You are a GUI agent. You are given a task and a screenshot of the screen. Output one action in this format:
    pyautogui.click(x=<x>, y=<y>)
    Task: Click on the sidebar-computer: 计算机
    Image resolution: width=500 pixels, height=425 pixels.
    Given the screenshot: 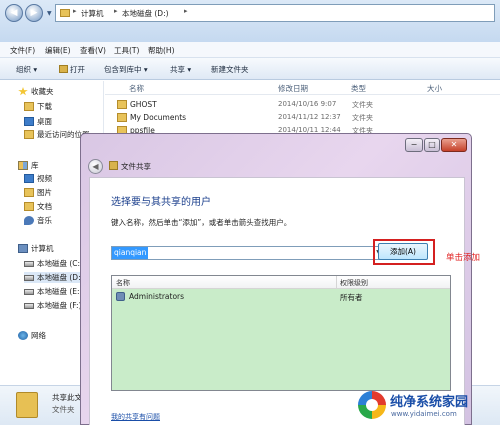 What is the action you would take?
    pyautogui.click(x=36, y=248)
    